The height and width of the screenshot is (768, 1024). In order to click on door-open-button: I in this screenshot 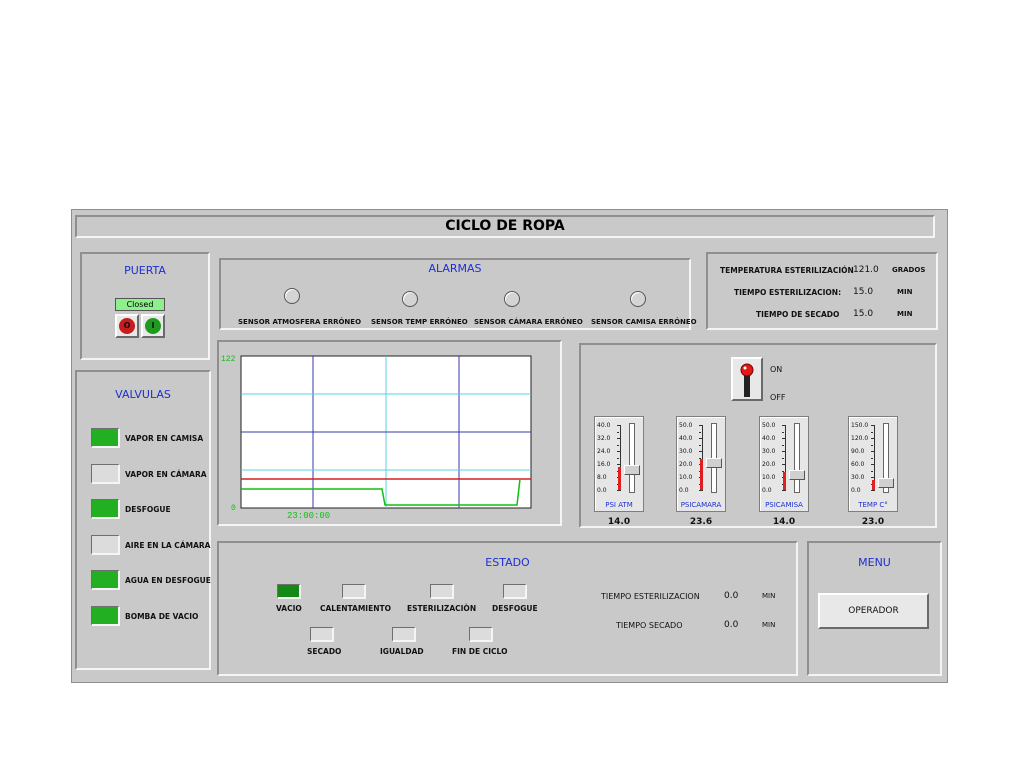, I will do `click(153, 326)`.